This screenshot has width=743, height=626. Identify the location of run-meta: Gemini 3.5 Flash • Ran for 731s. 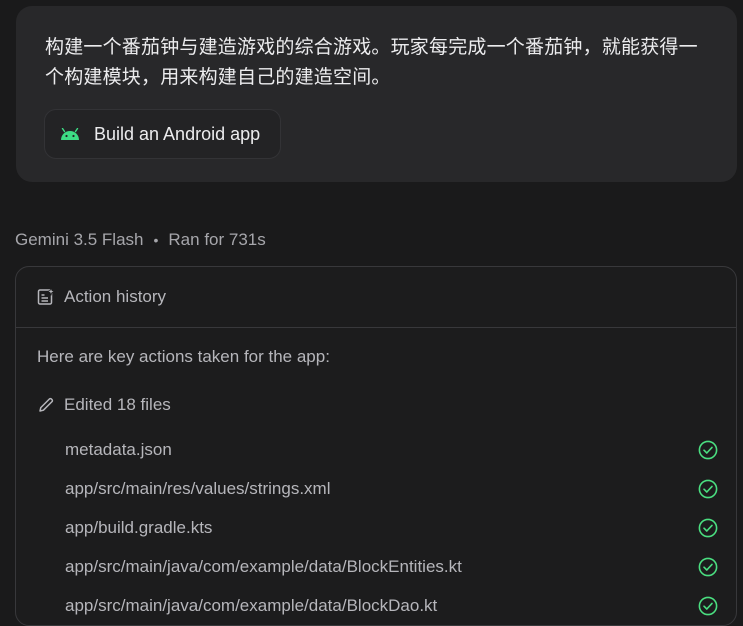
(140, 240).